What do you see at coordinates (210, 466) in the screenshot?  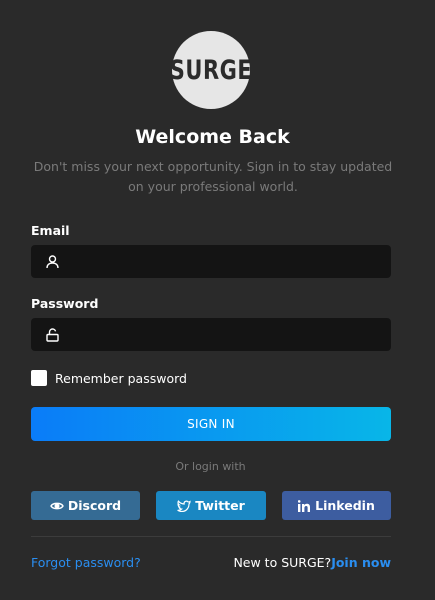 I see `social-login-divider: Or login with` at bounding box center [210, 466].